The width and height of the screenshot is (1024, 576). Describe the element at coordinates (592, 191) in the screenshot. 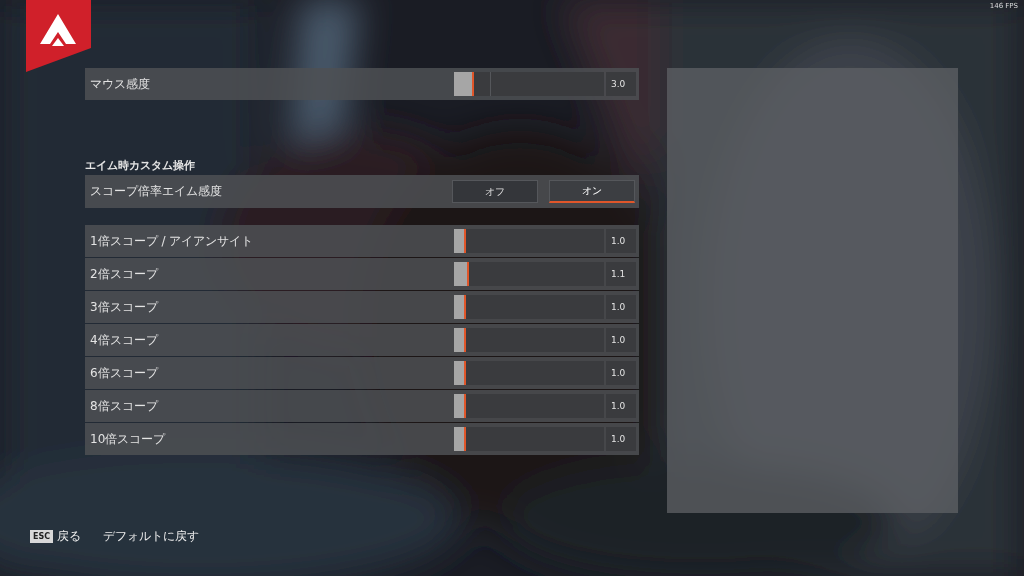

I see `toggle-option: オン` at that location.